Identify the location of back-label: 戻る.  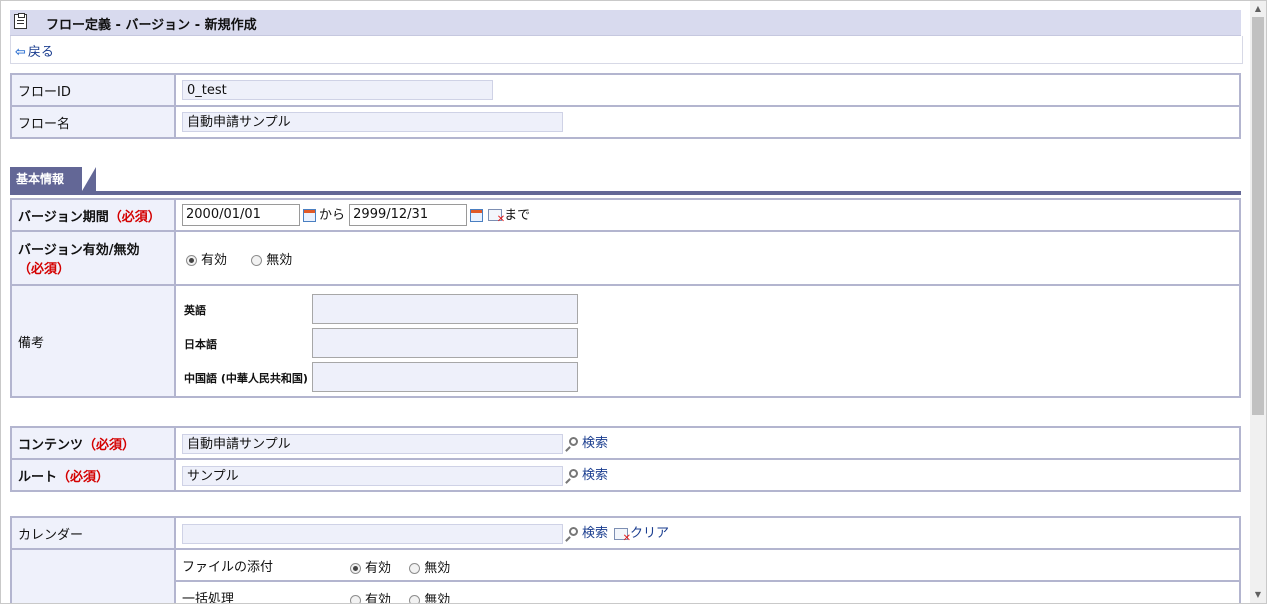
(40, 52).